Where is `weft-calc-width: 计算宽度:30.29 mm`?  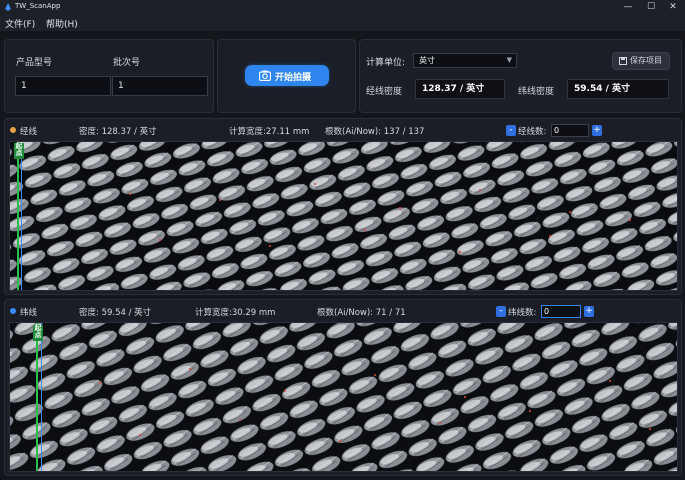 weft-calc-width: 计算宽度:30.29 mm is located at coordinates (235, 313).